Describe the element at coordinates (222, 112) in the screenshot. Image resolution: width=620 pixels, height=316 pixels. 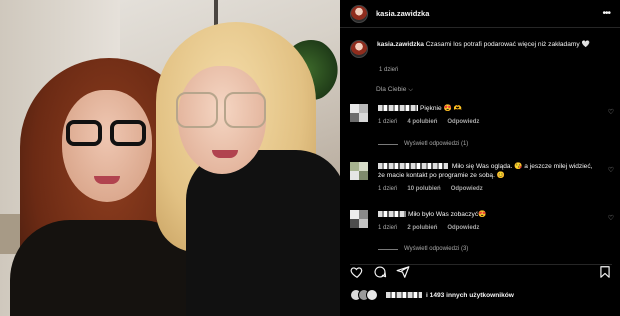
I see `person-right-glasses` at that location.